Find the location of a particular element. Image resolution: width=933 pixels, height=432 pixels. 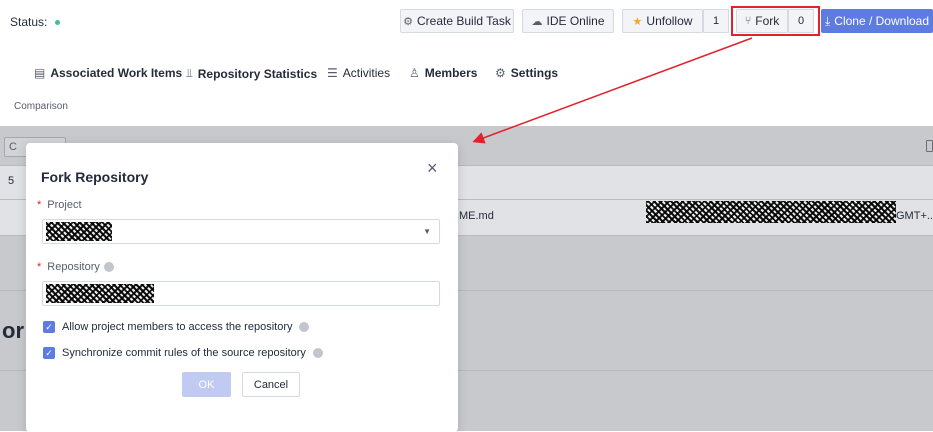

repository-label: * Repository is located at coordinates (75, 267).